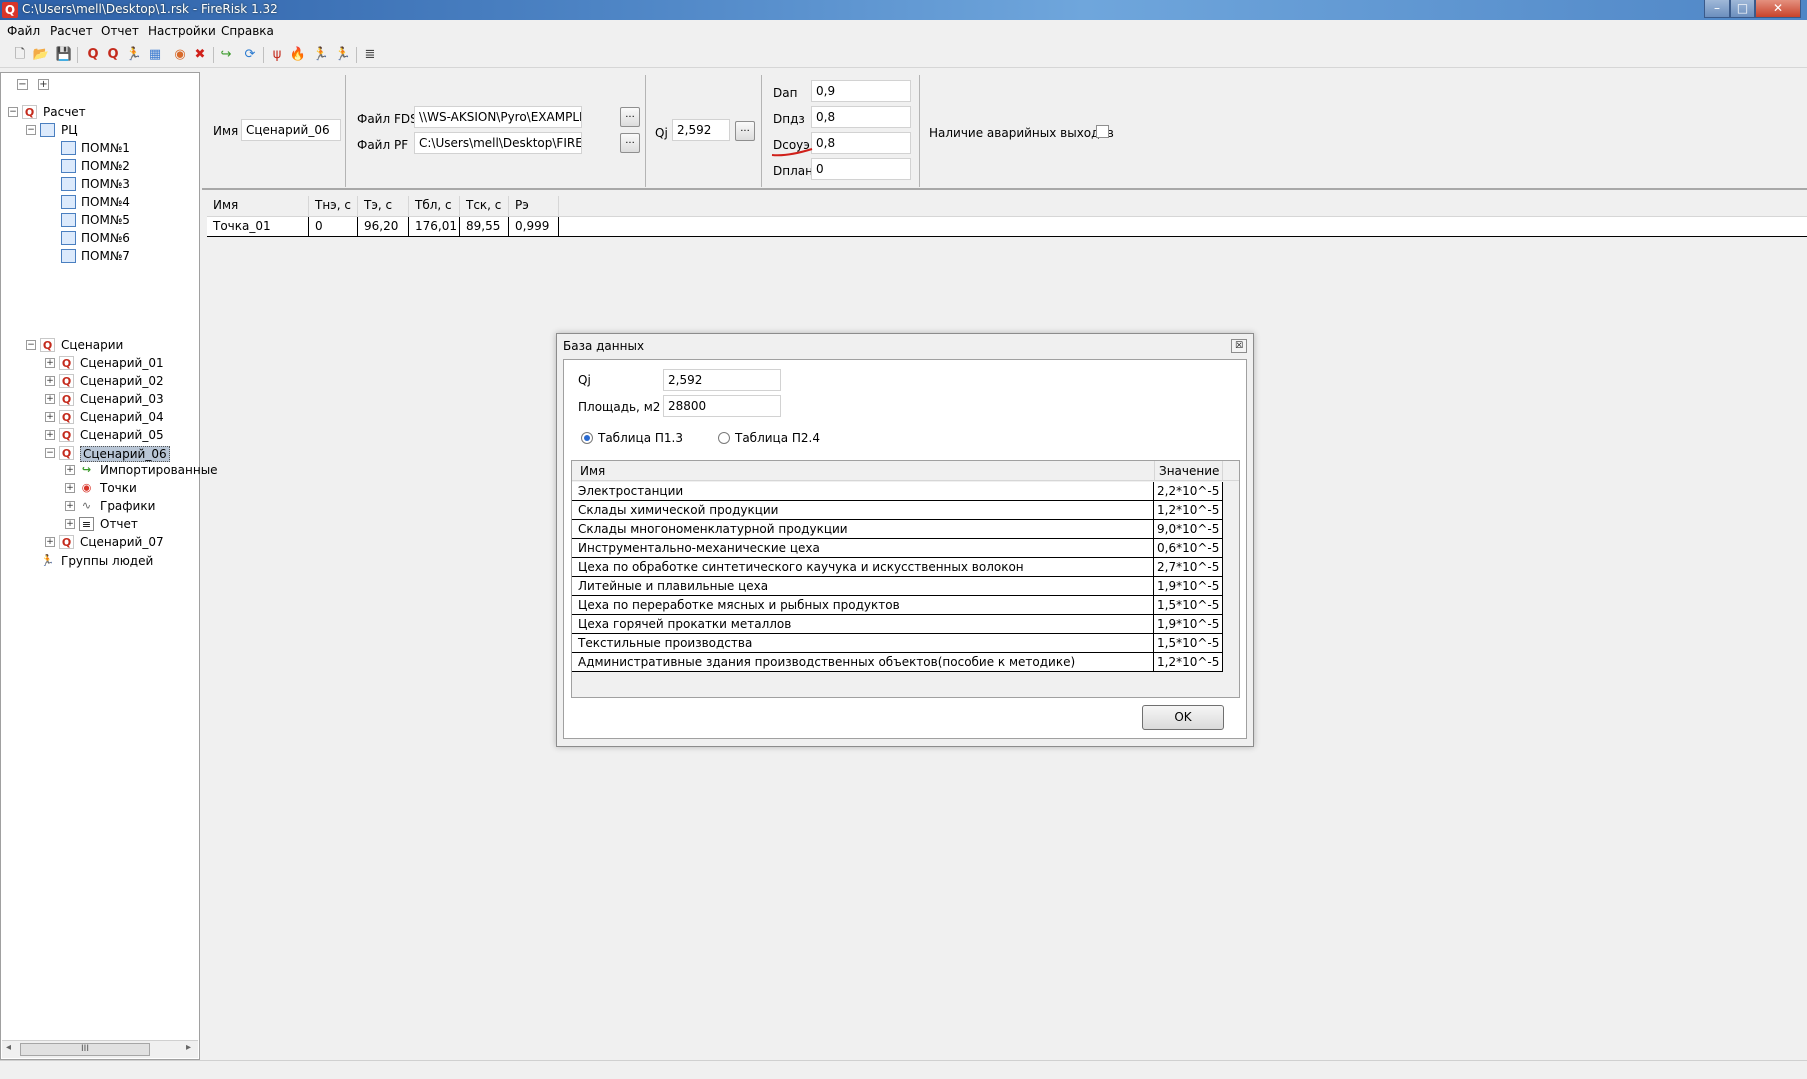 The height and width of the screenshot is (1079, 1807). Describe the element at coordinates (93, 55) in the screenshot. I see `add-calculation-icon-button: Q` at that location.